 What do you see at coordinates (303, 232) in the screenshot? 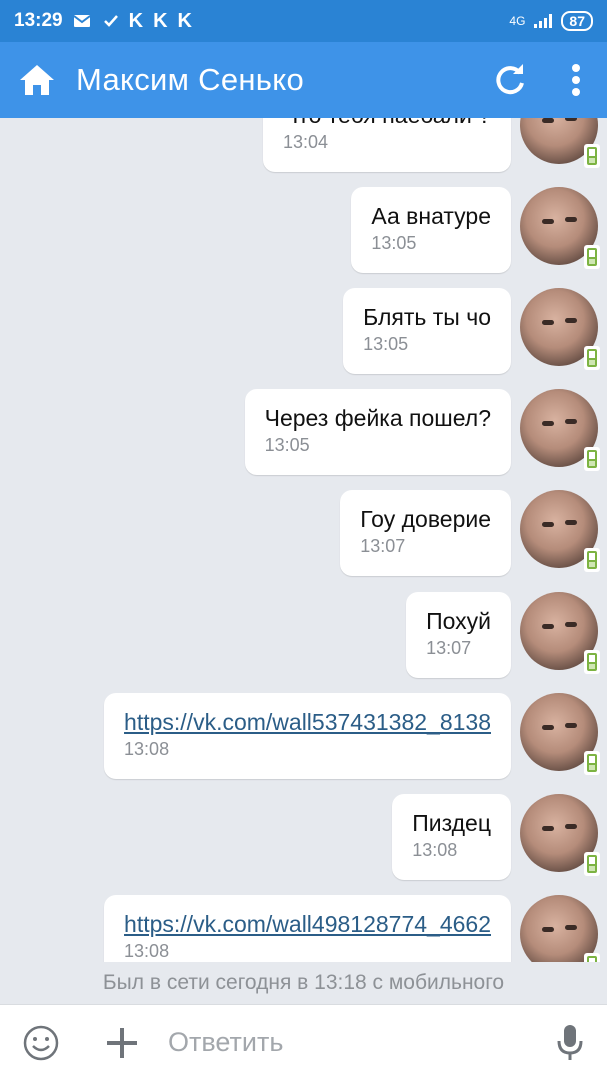
I see `message-item: Аа внатуре 13:05` at bounding box center [303, 232].